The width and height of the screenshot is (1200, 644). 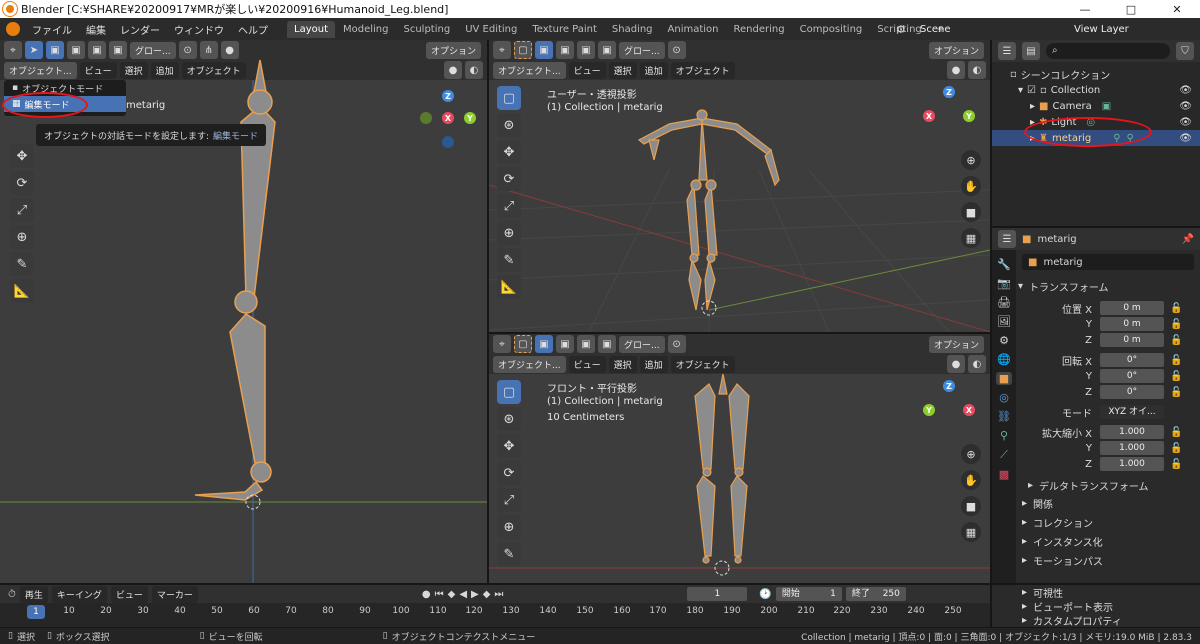 I want to click on menu-render: レンダー, so click(x=140, y=29).